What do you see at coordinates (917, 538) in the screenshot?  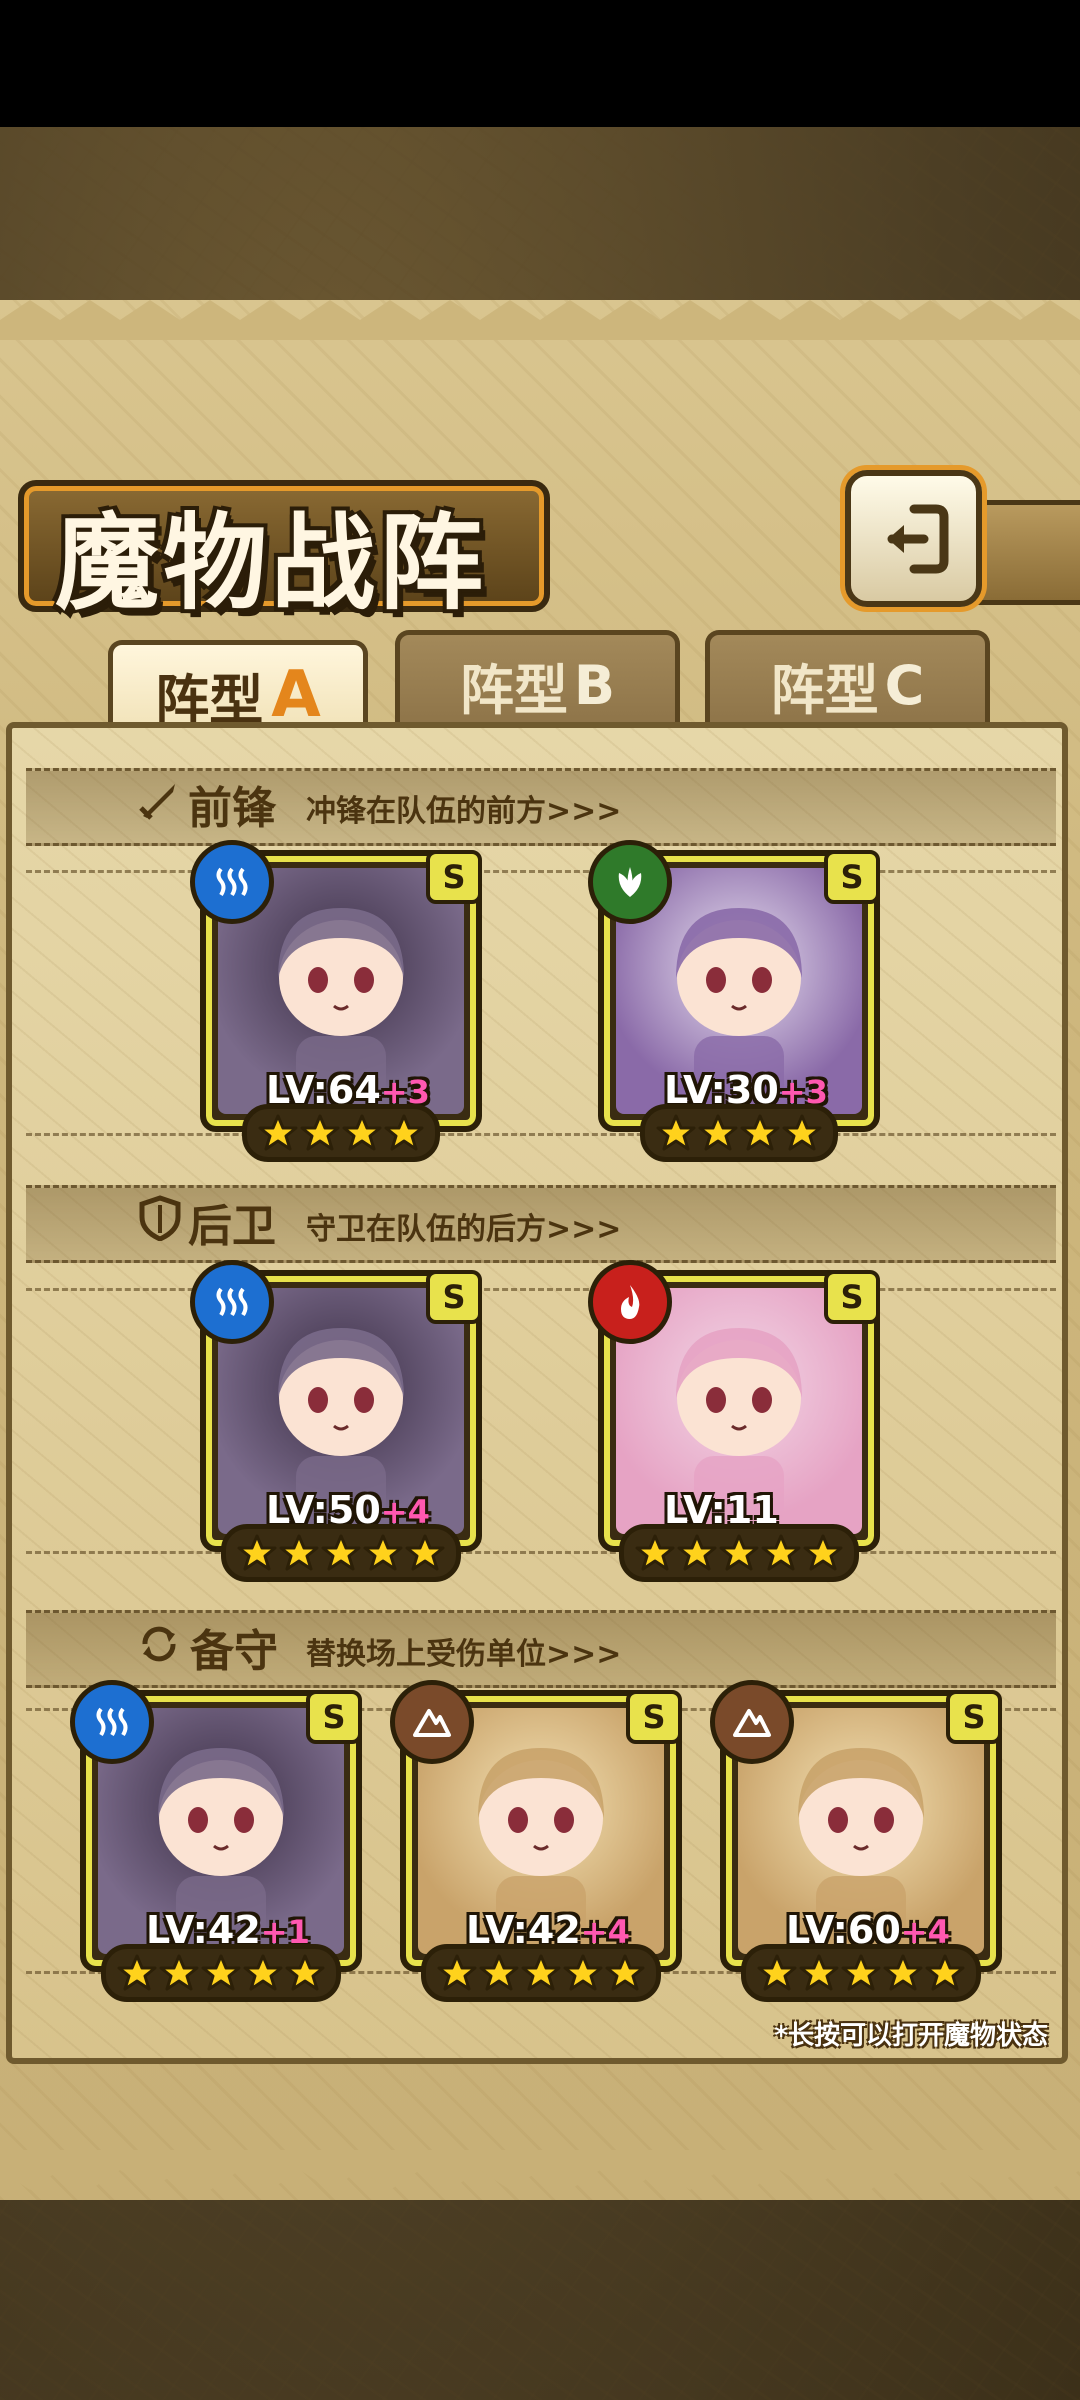 I see `back-arrow-icon` at bounding box center [917, 538].